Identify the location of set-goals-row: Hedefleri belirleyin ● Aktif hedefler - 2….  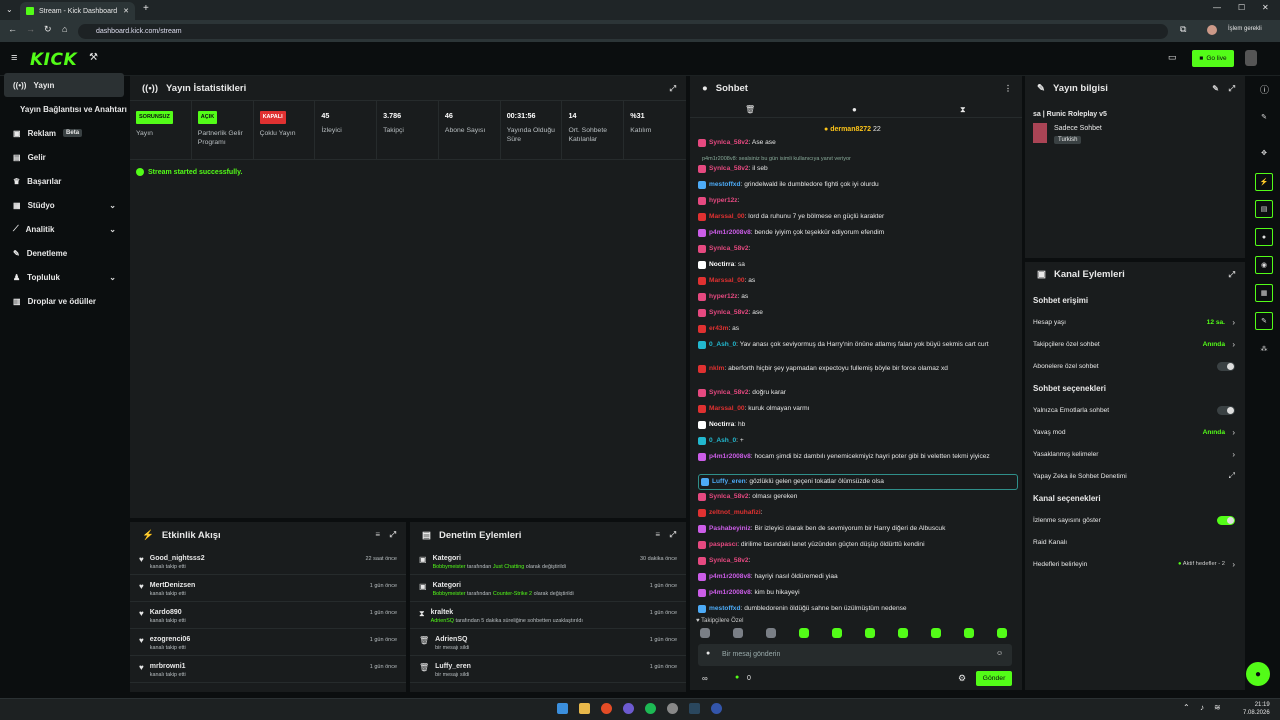
(1135, 564).